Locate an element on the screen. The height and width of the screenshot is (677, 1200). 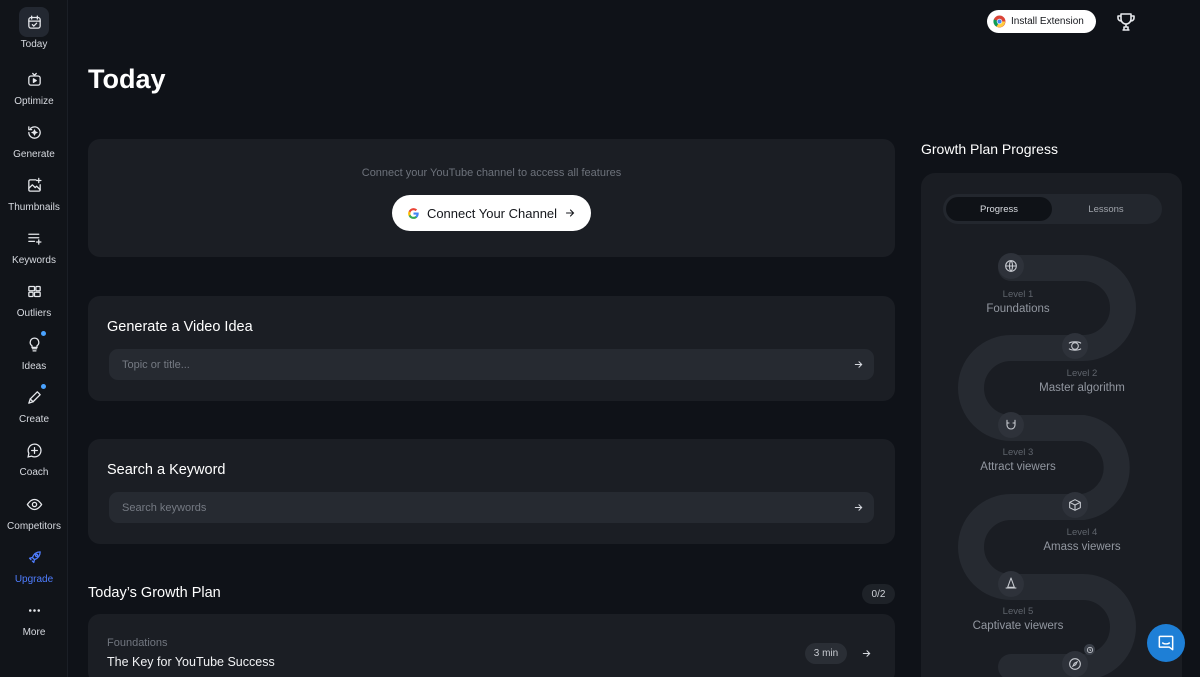
chrome-icon is located at coordinates (999, 21).